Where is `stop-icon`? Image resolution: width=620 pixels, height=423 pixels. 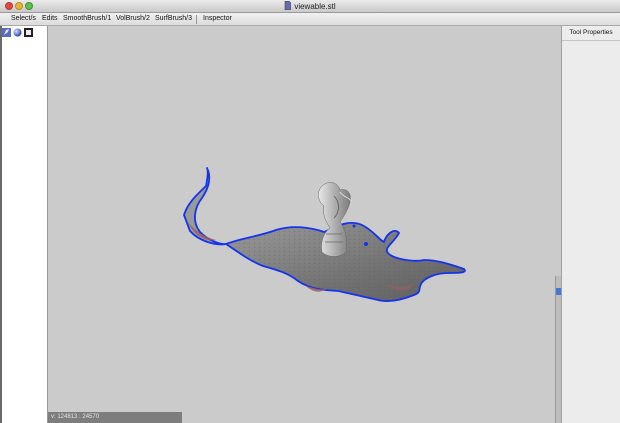 stop-icon is located at coordinates (28, 32).